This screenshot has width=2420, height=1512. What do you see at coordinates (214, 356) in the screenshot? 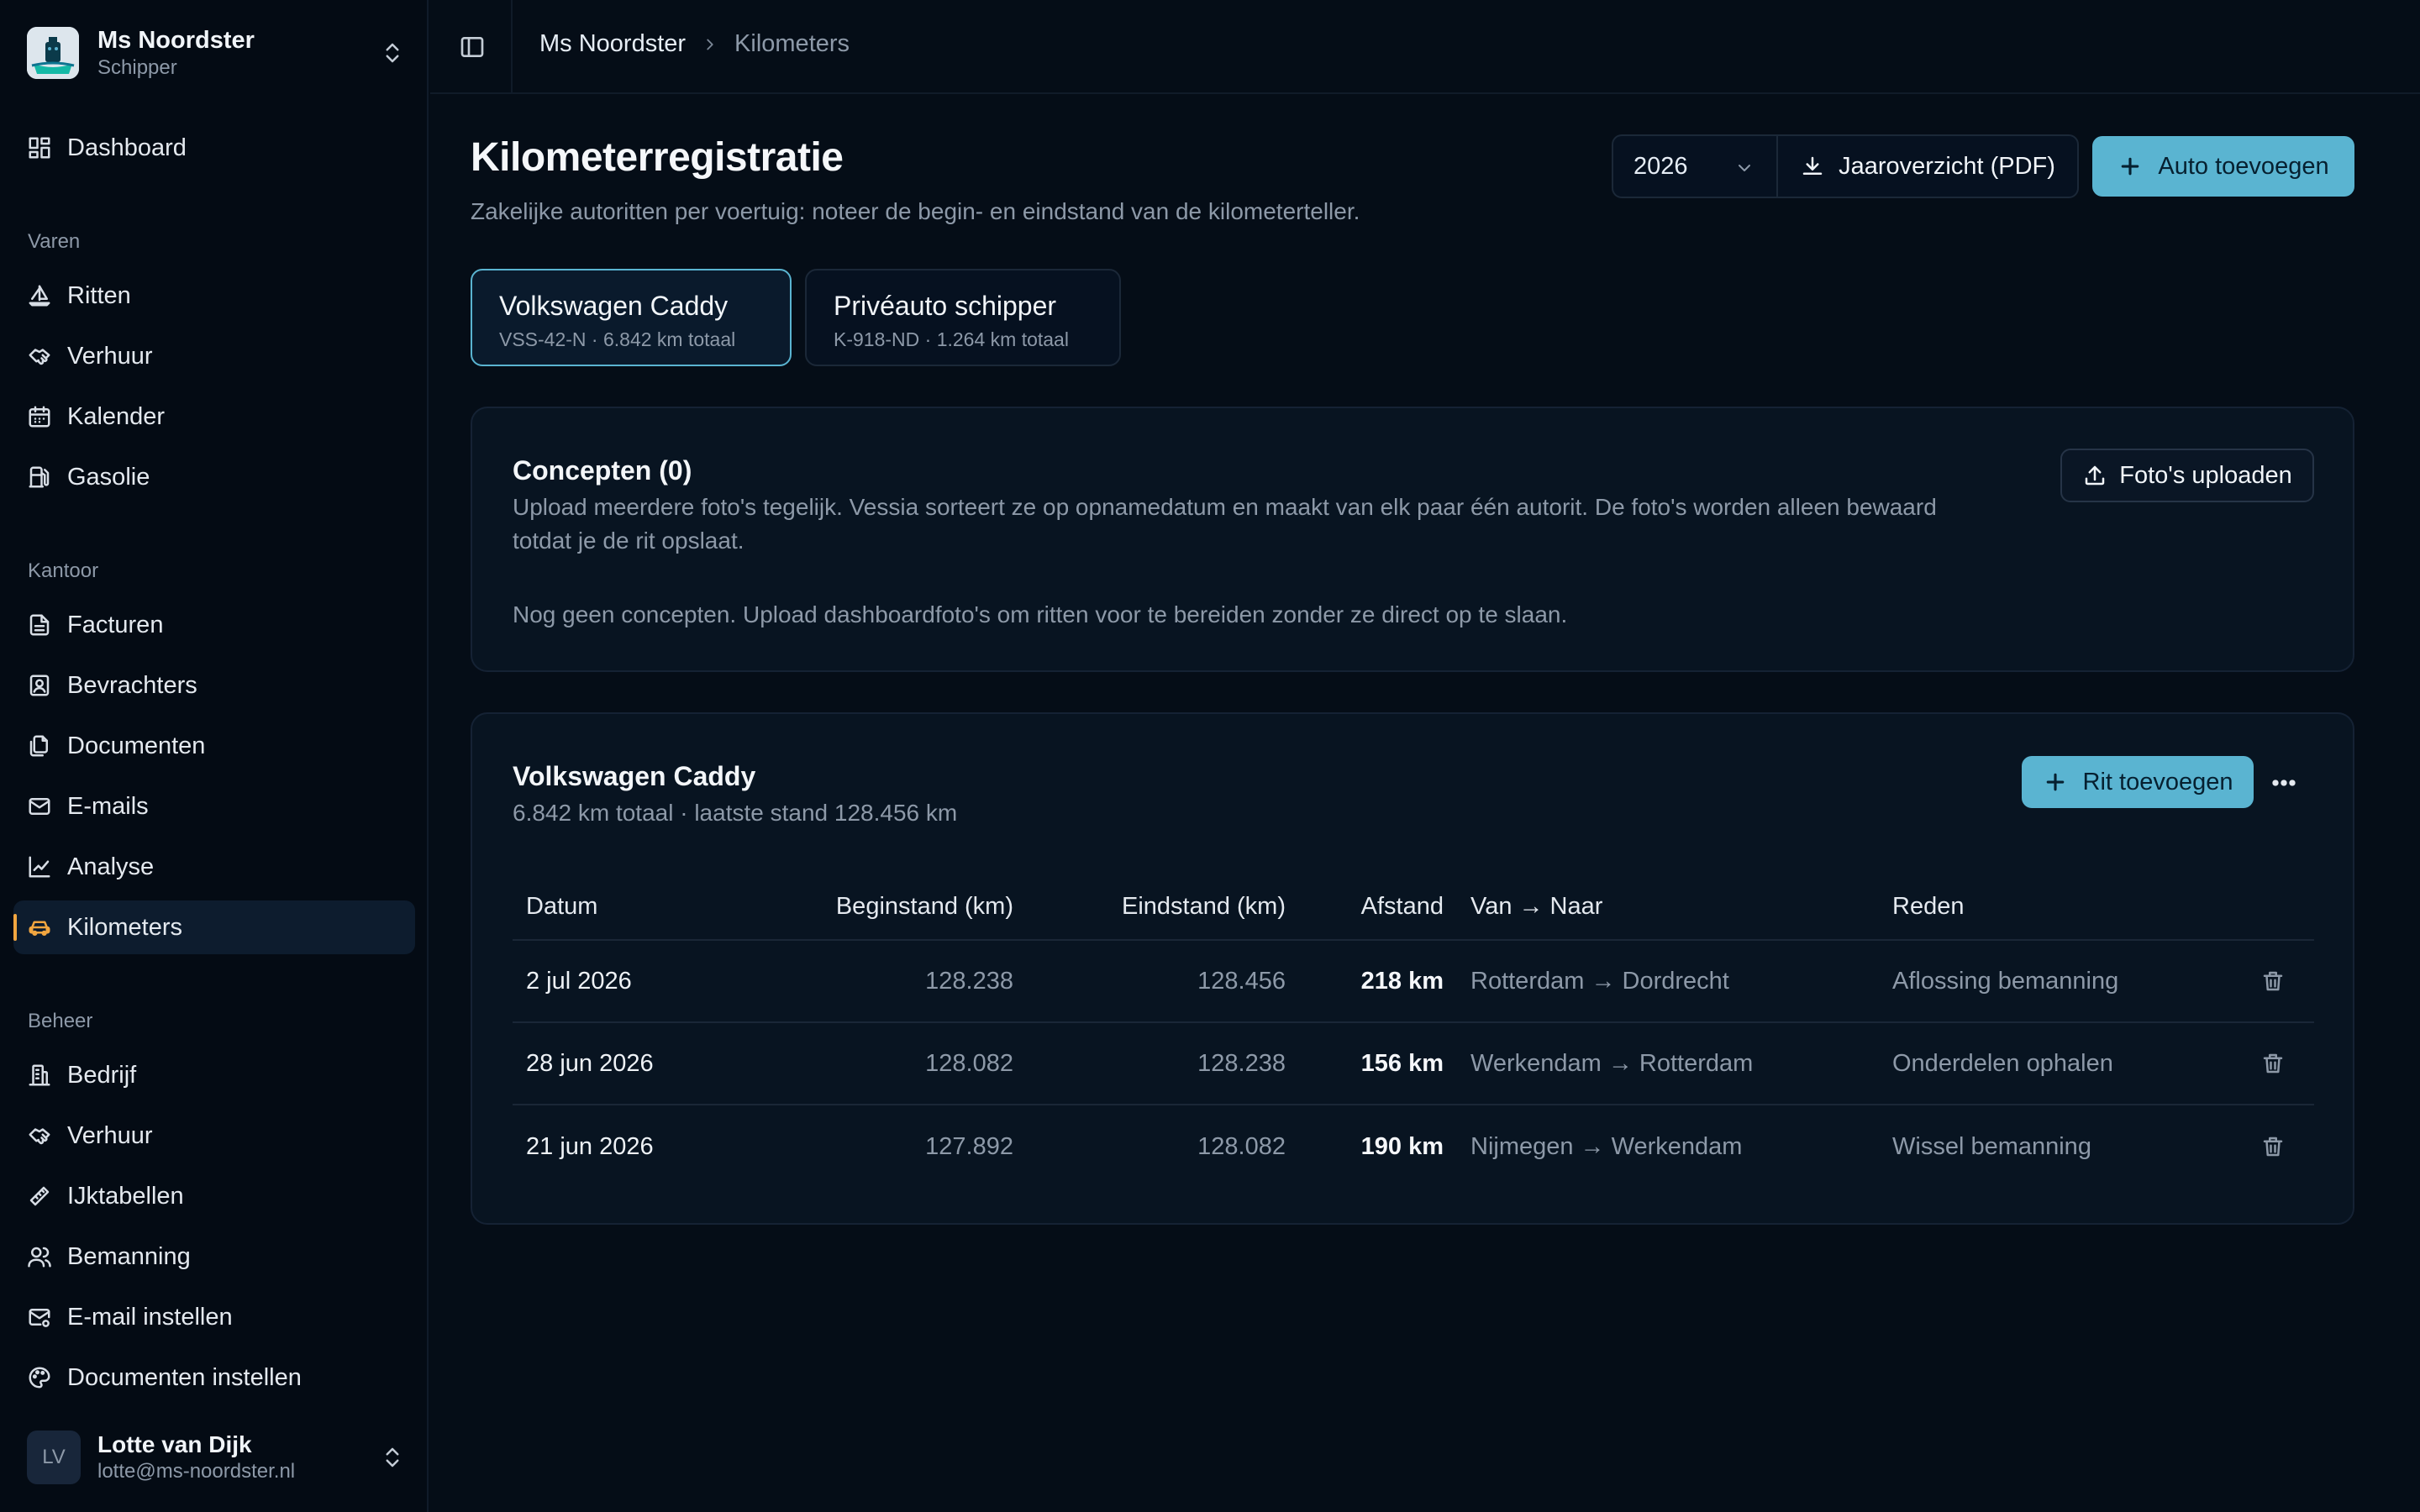
I see `sidebar-item-verhuur: Verhuur` at bounding box center [214, 356].